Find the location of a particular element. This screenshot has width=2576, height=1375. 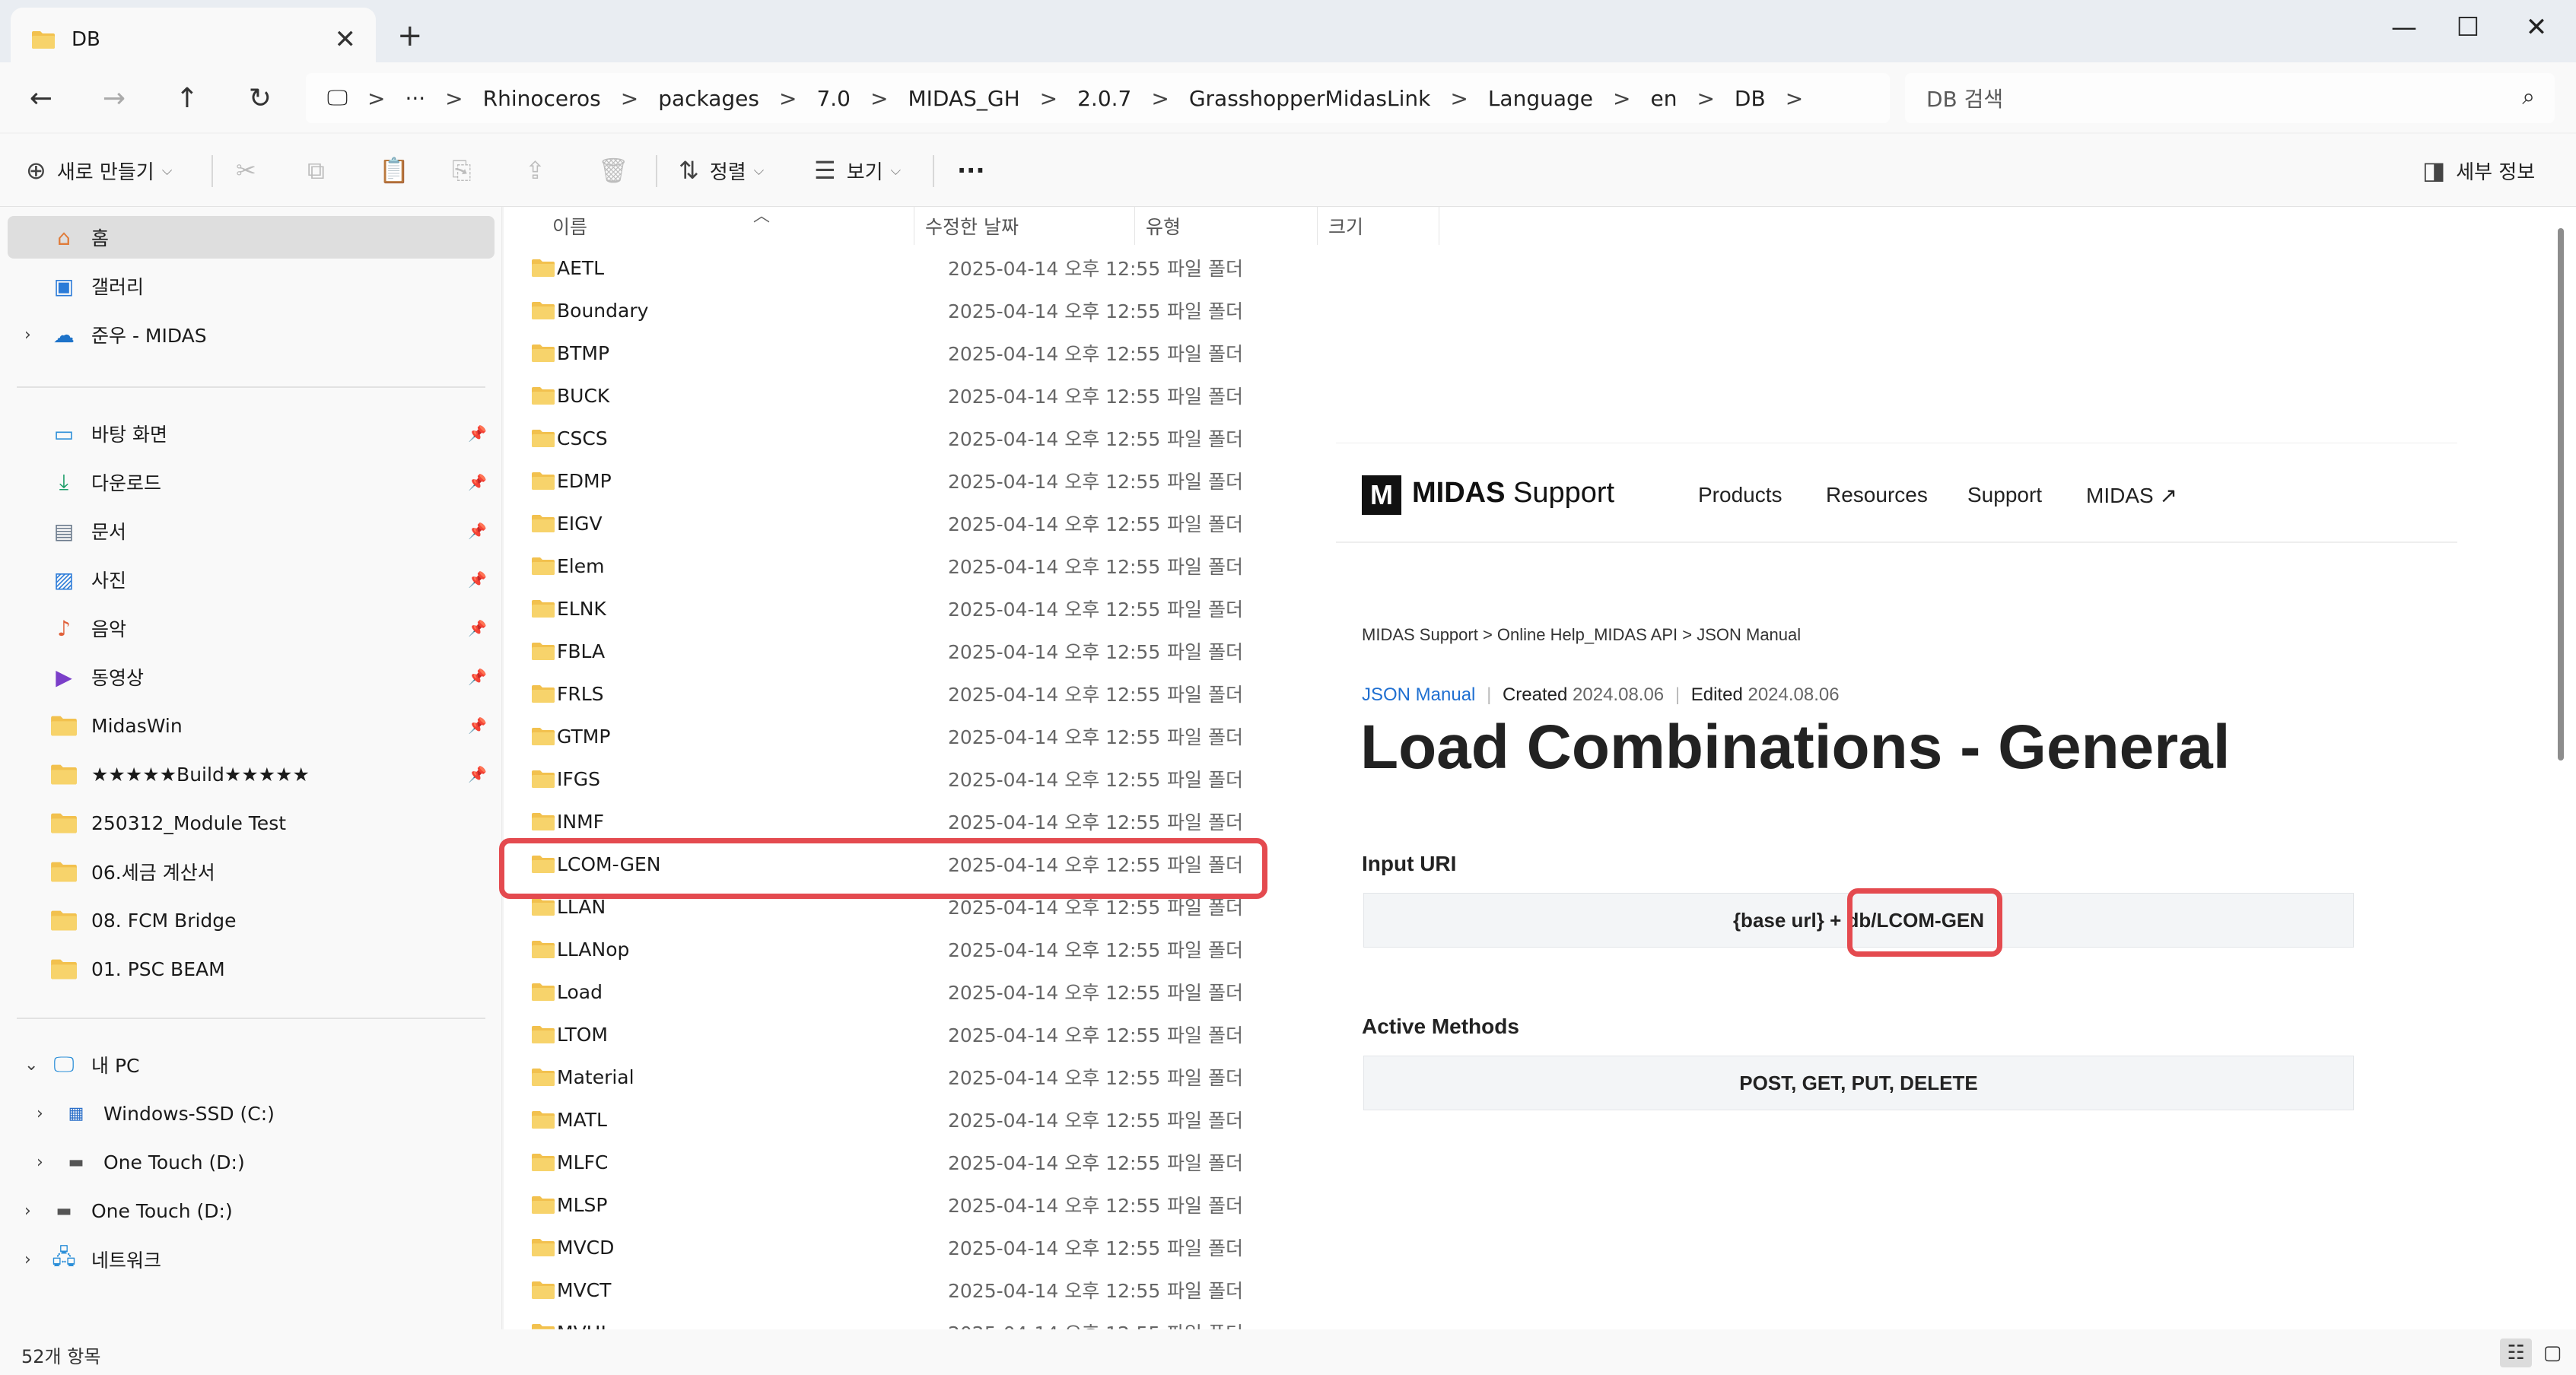

breadcrumb-item: 2.0.7 is located at coordinates (1104, 98).